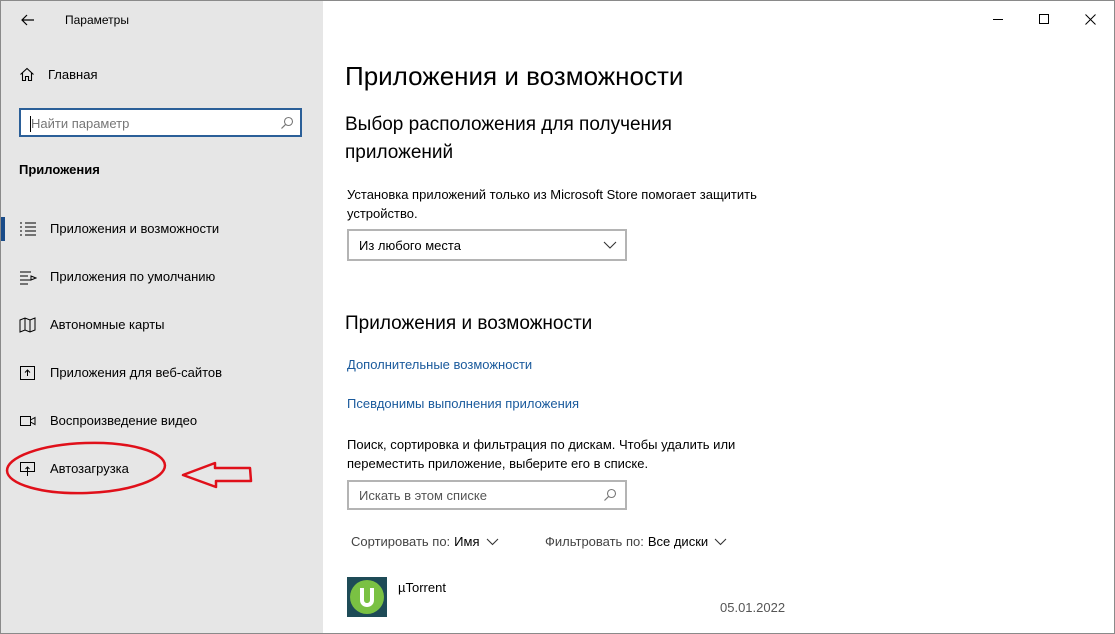 The height and width of the screenshot is (634, 1115). Describe the element at coordinates (678, 541) in the screenshot. I see `filter-value: Все диски` at that location.